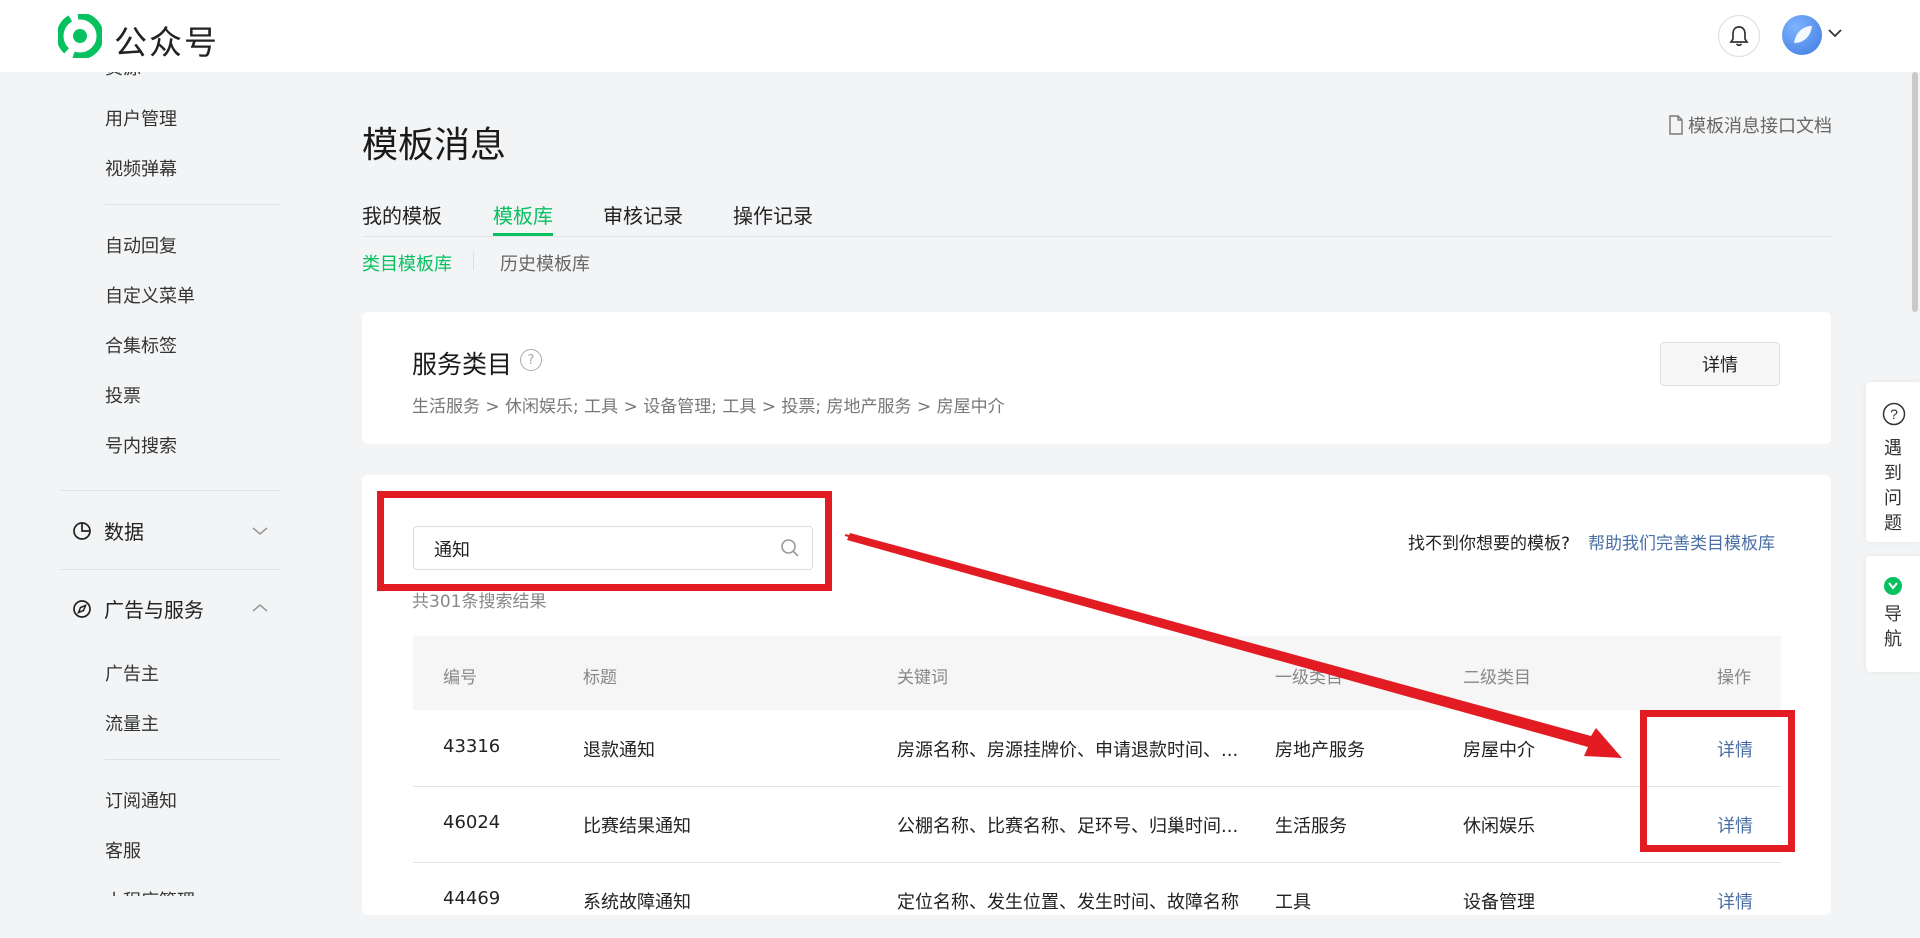  What do you see at coordinates (1893, 523) in the screenshot?
I see `help-float-char: 题` at bounding box center [1893, 523].